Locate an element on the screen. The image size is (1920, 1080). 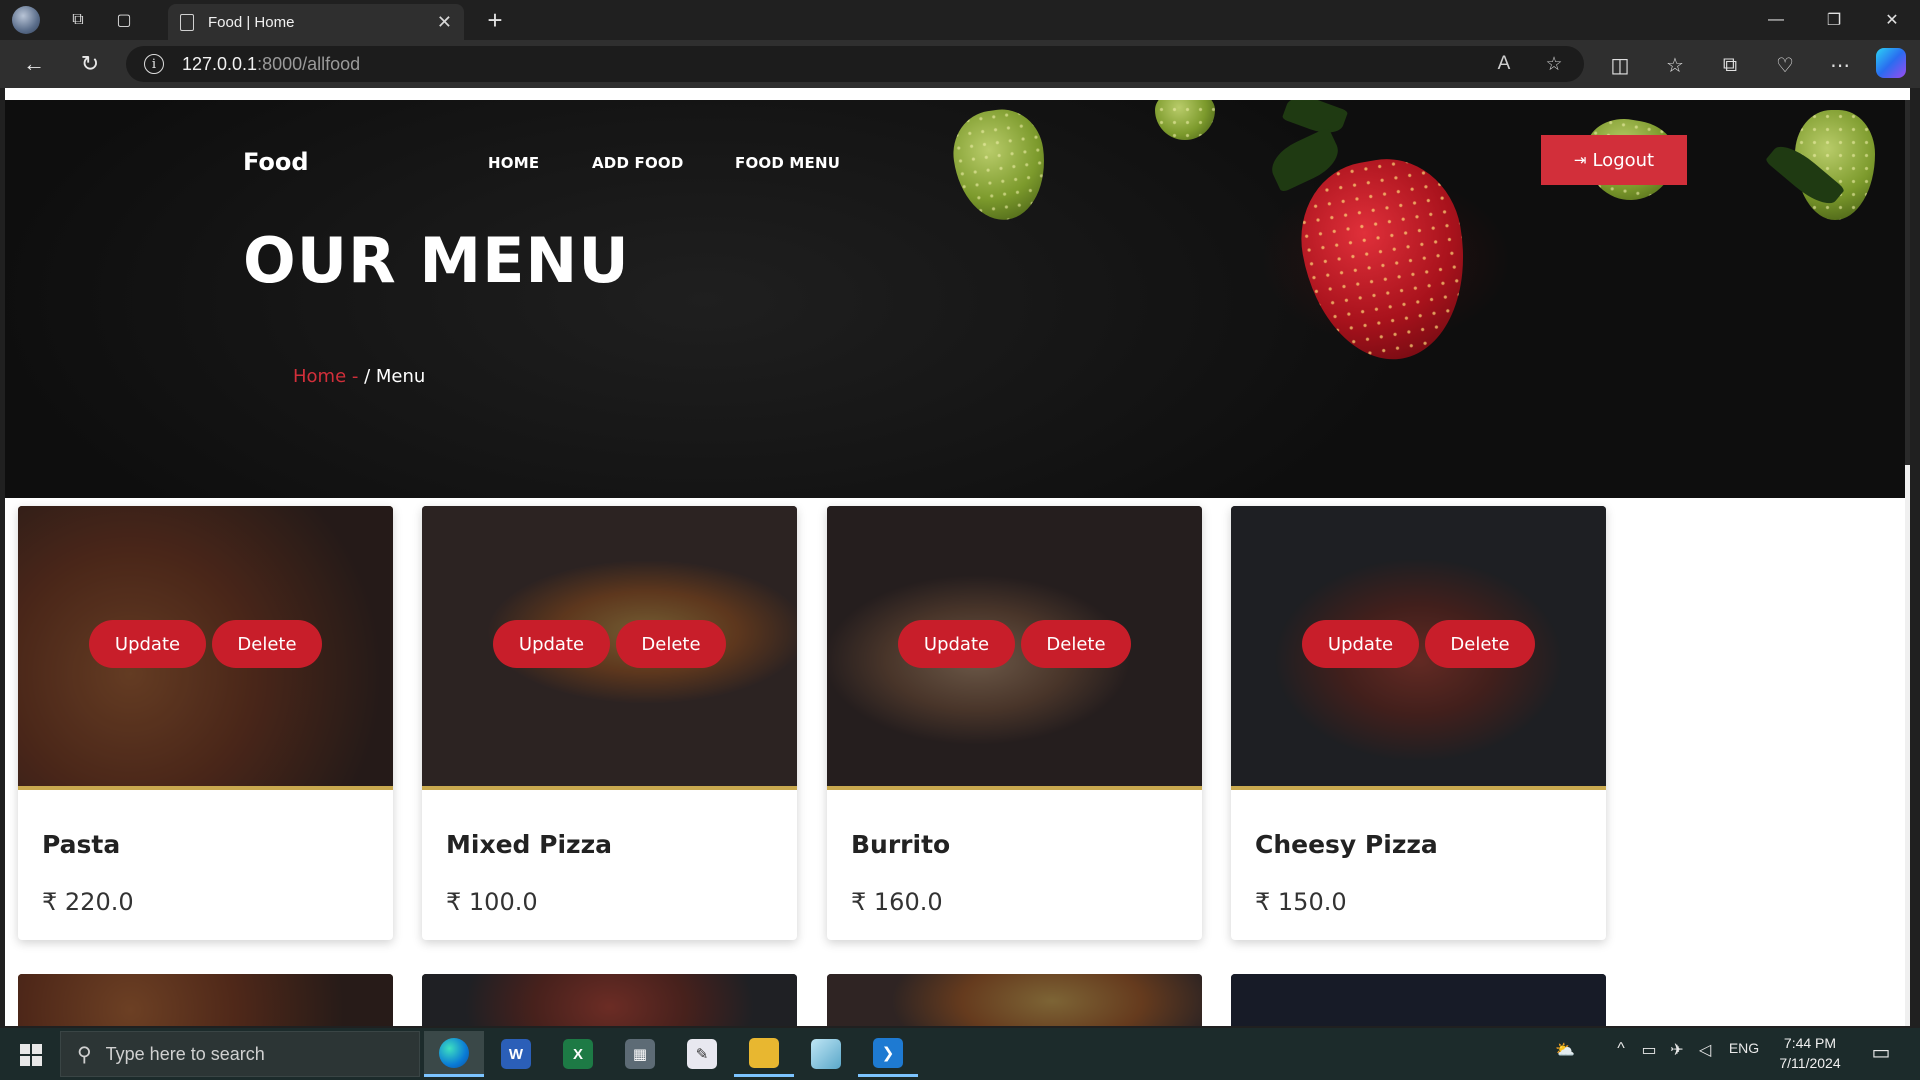
new-tab-button: + is located at coordinates (495, 20).